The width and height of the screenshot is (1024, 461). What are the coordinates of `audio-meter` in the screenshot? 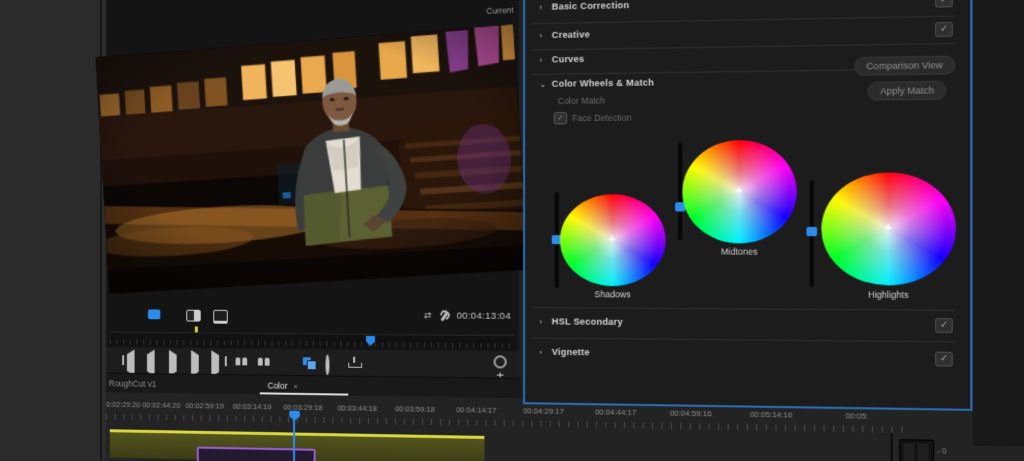 It's located at (917, 450).